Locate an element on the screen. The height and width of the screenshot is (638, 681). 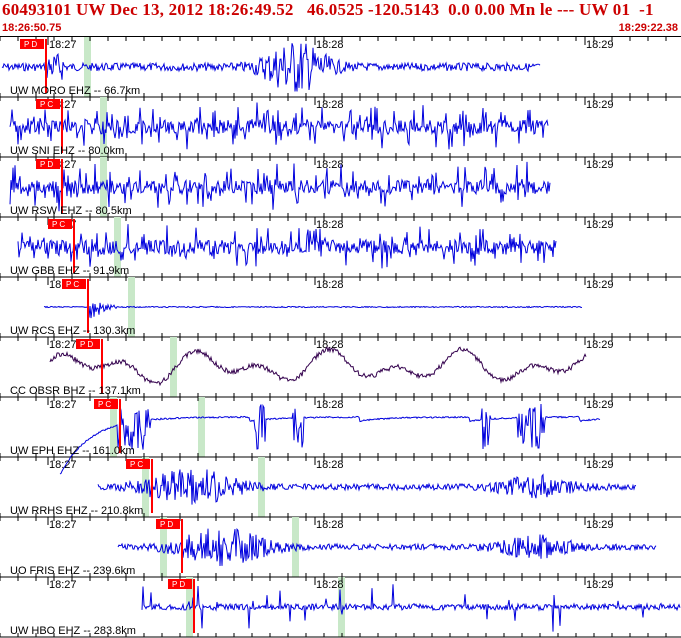
window-start-time: 18:26:50.75 is located at coordinates (32, 28).